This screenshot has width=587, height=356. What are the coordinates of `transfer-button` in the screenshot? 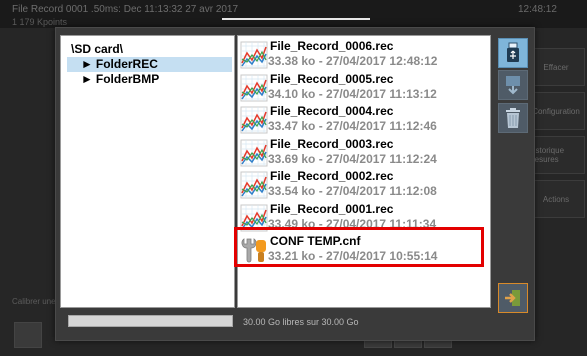 It's located at (513, 85).